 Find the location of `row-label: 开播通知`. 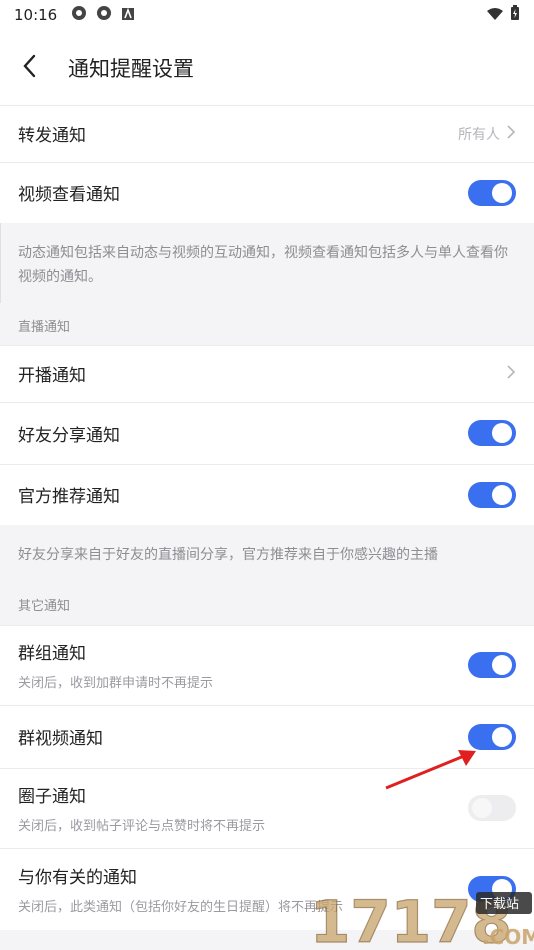

row-label: 开播通知 is located at coordinates (52, 376).